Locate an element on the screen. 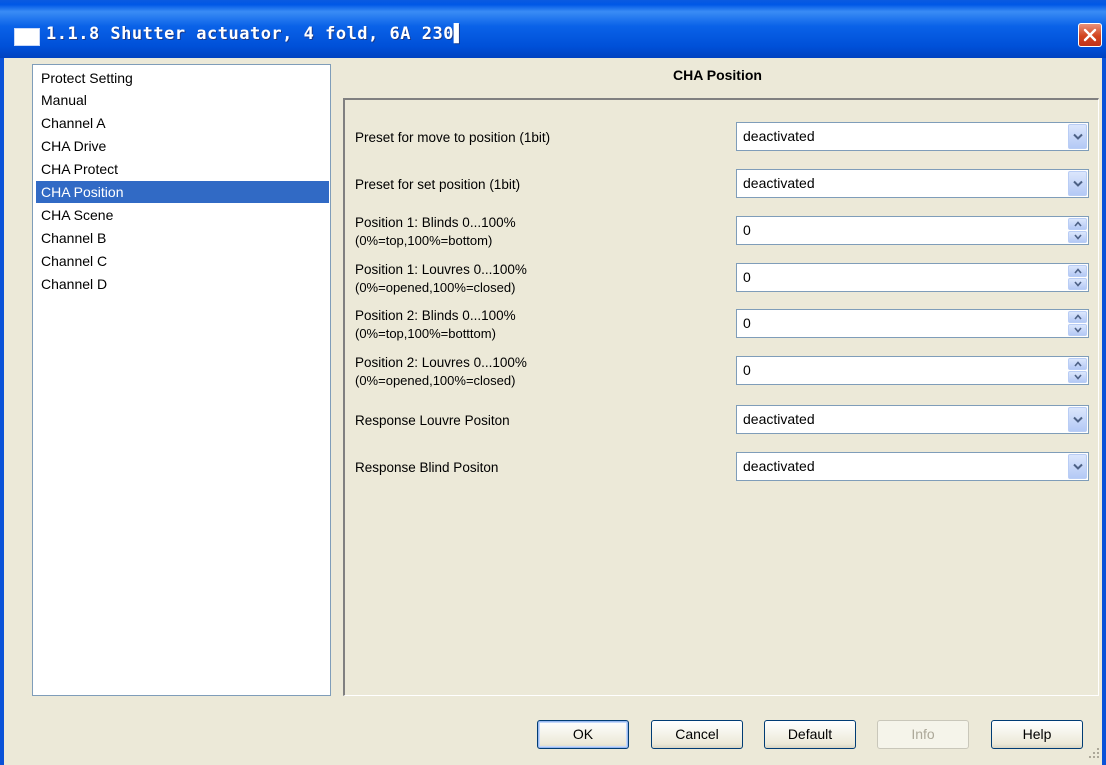 This screenshot has width=1106, height=765. tree-item-channel-c: Channel C is located at coordinates (182, 261).